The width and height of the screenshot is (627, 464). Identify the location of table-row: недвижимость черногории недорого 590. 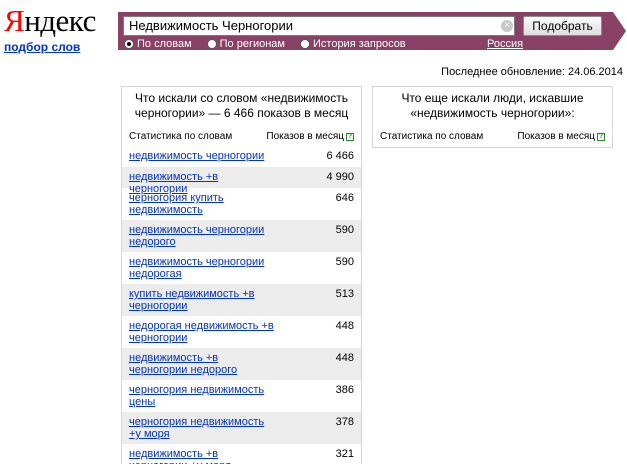
(241, 236).